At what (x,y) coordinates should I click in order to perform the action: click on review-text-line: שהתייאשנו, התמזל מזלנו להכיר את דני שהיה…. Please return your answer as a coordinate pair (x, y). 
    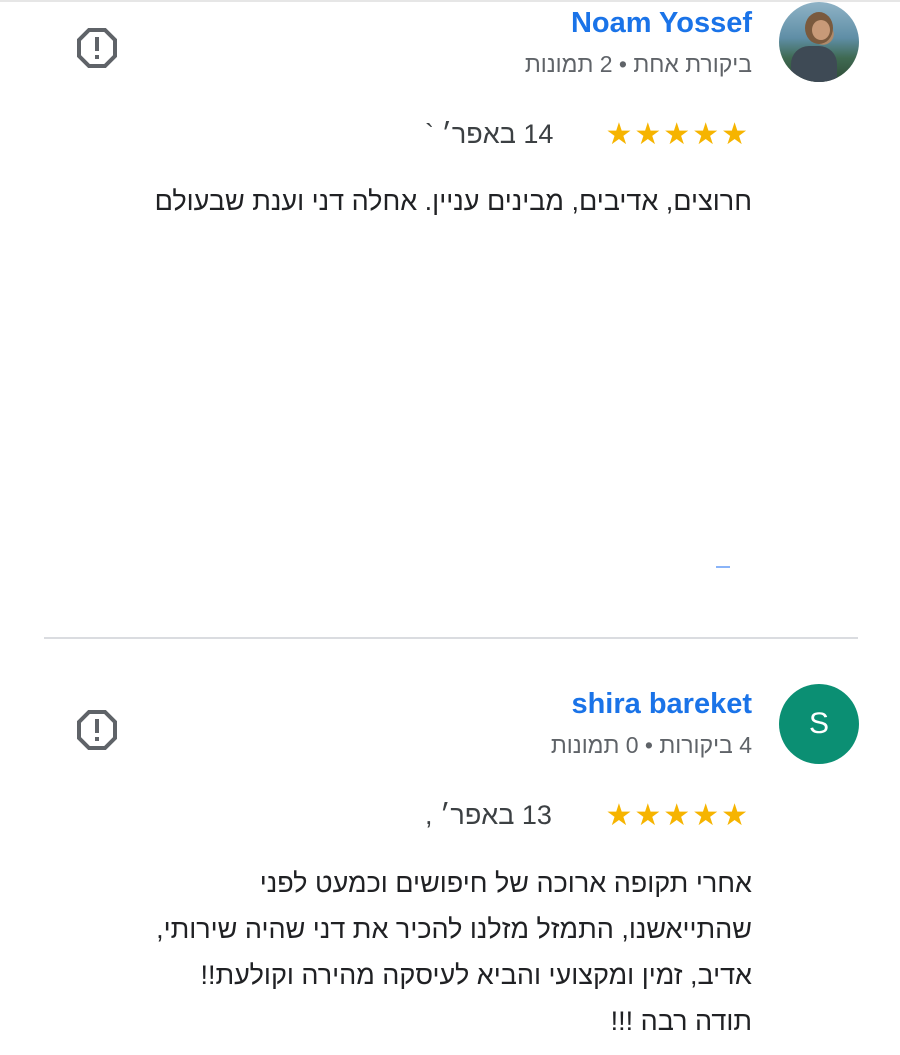
    Looking at the image, I should click on (454, 929).